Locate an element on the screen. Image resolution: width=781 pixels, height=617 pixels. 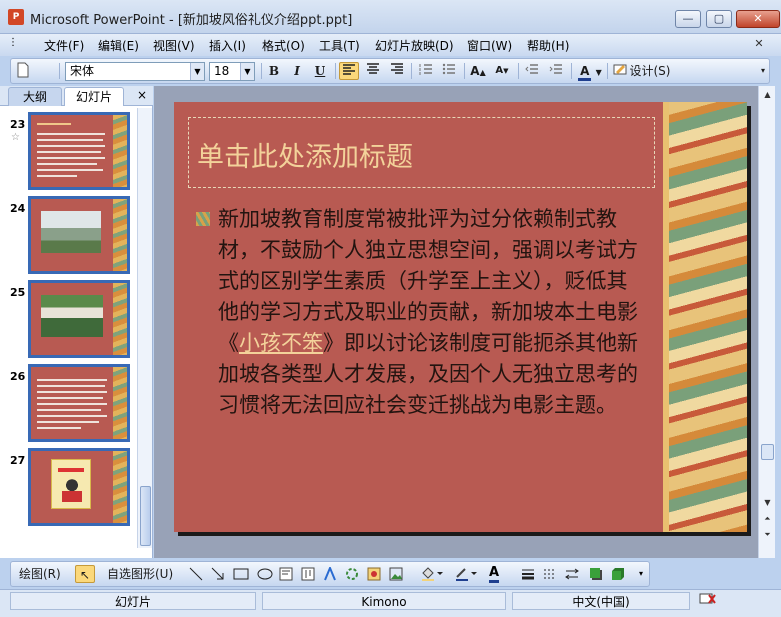
menu-file: 文件(F) is located at coordinates (64, 45).